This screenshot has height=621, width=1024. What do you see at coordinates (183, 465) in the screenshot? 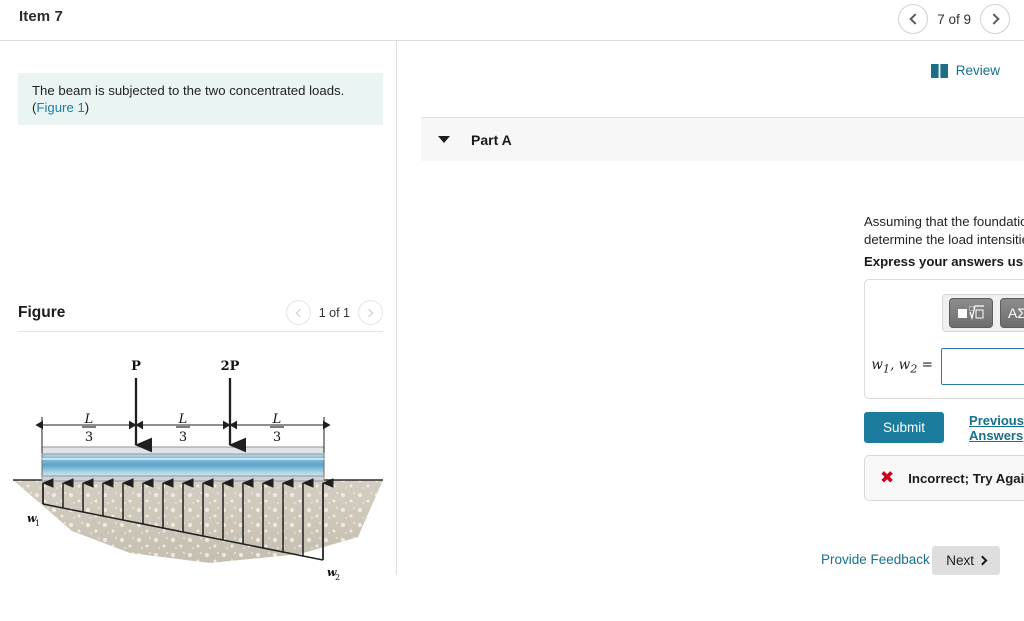
I see `beam-body` at bounding box center [183, 465].